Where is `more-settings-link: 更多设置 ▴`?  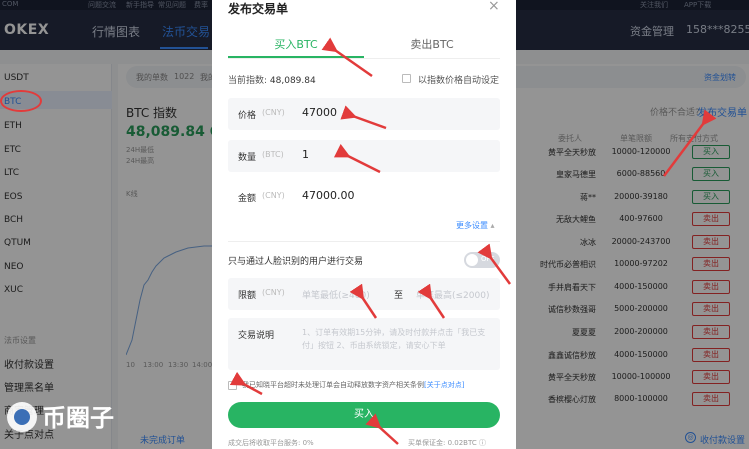 more-settings-link: 更多设置 ▴ is located at coordinates (475, 225).